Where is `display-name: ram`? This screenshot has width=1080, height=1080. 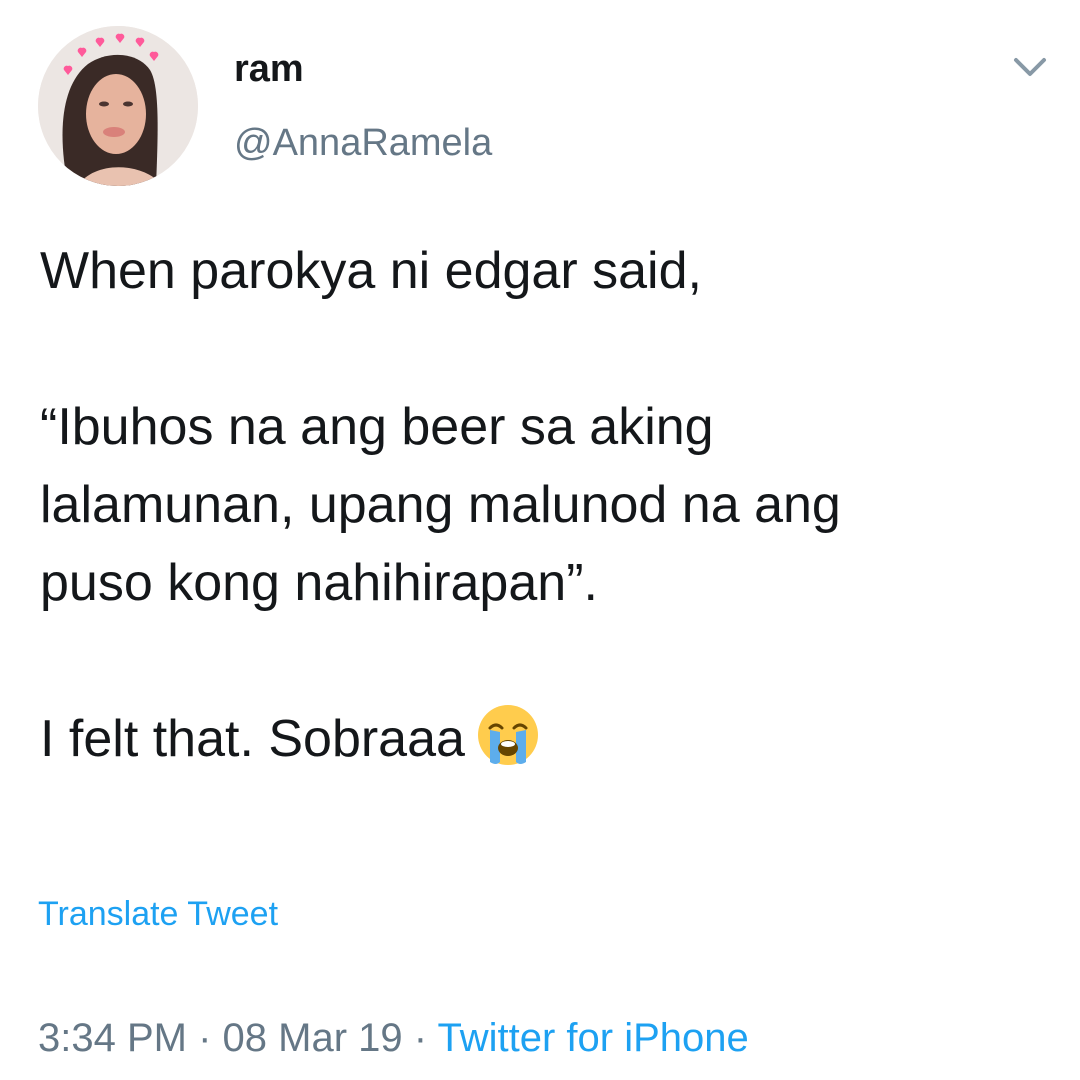
display-name: ram is located at coordinates (269, 69).